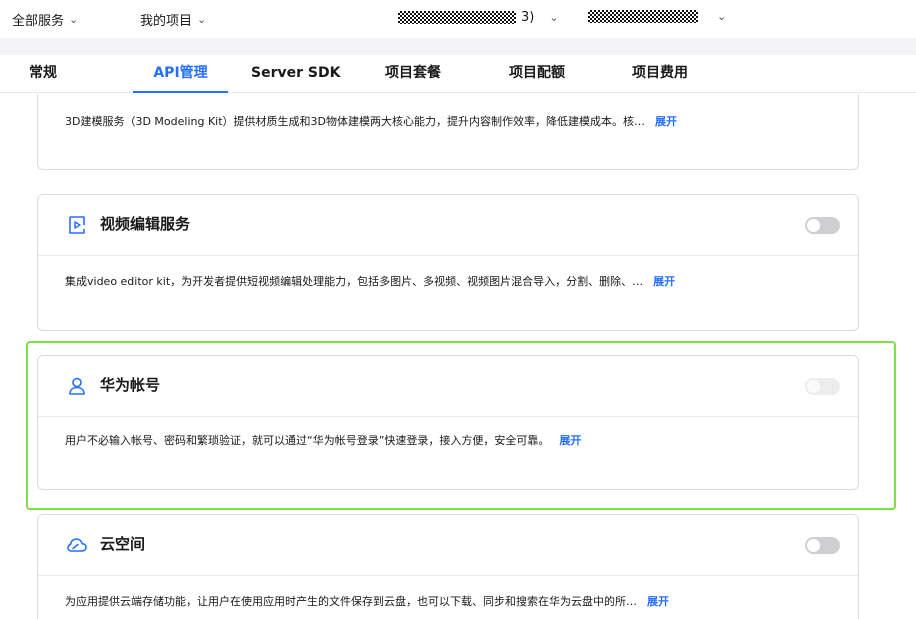 This screenshot has height=619, width=916. I want to click on card-header: 视频编辑服务, so click(448, 225).